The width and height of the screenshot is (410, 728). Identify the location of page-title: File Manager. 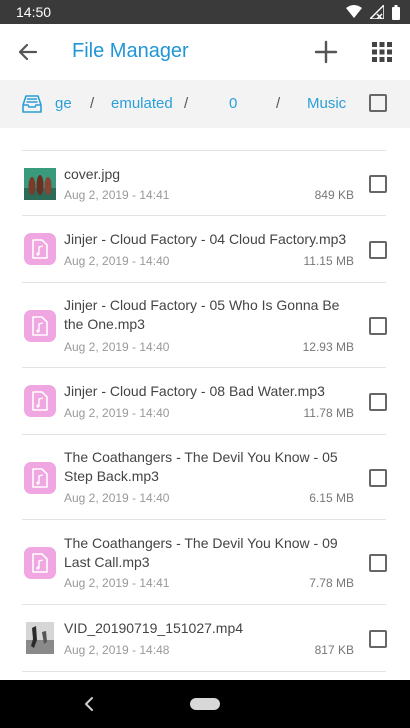
(130, 51).